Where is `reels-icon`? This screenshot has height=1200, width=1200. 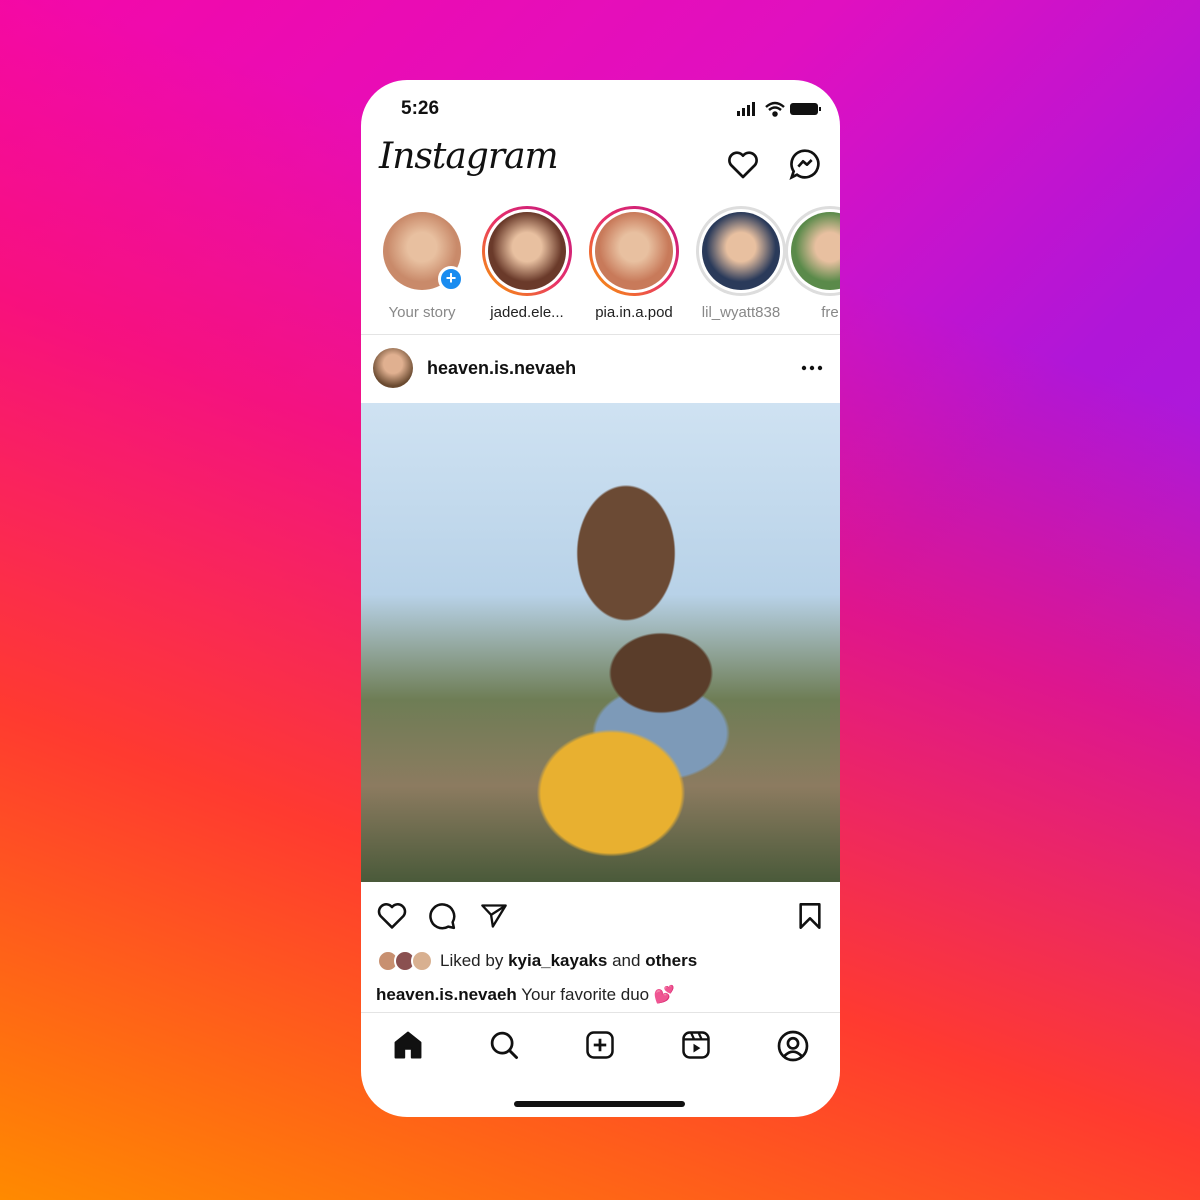 reels-icon is located at coordinates (696, 1045).